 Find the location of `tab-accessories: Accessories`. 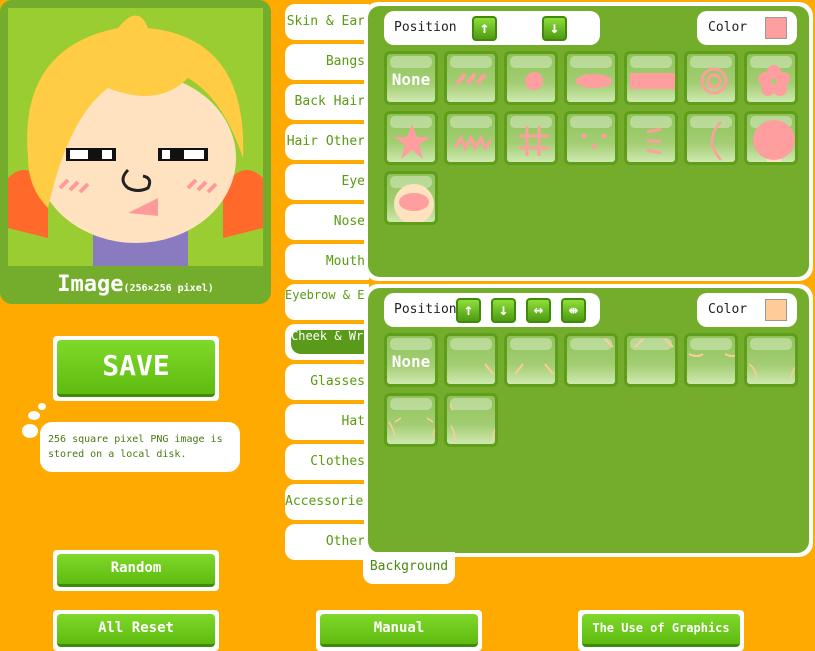

tab-accessories: Accessories is located at coordinates (327, 502).